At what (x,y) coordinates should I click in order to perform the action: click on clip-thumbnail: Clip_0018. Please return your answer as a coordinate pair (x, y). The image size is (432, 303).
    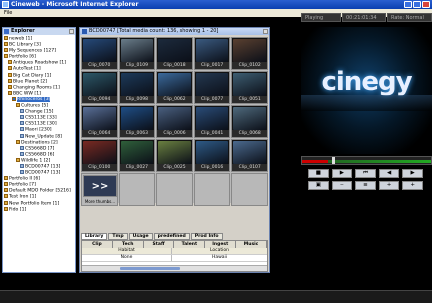
    Looking at the image, I should click on (174, 53).